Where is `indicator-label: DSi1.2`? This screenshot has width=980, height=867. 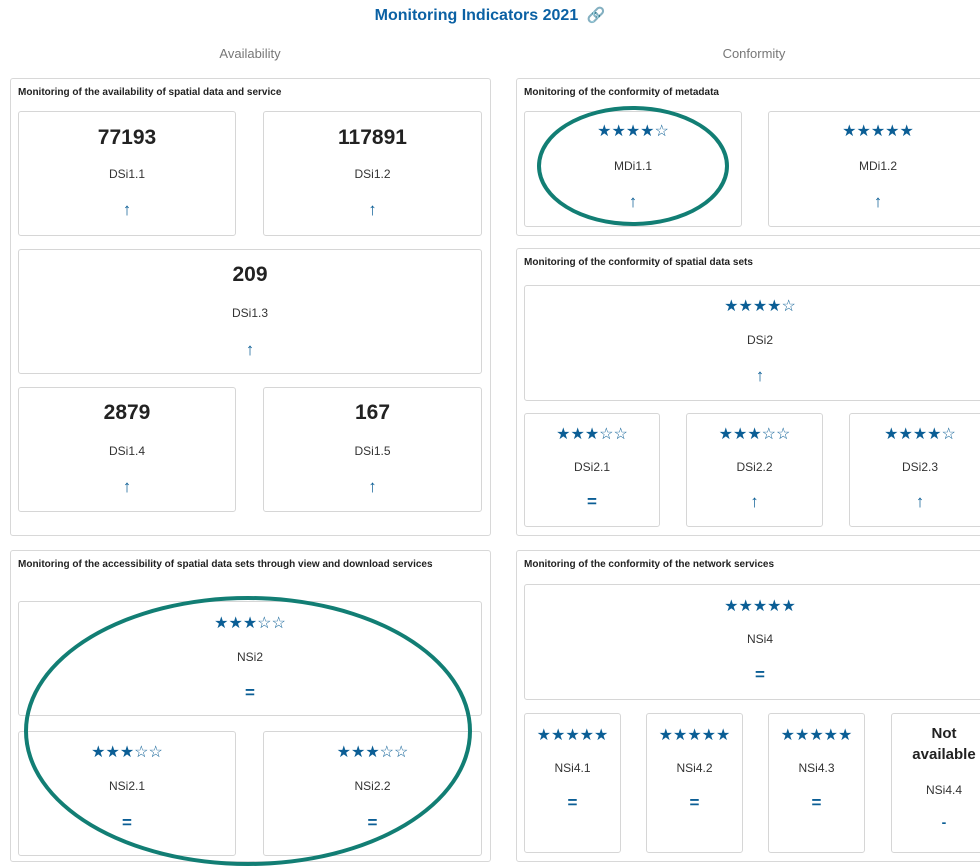 indicator-label: DSi1.2 is located at coordinates (372, 174).